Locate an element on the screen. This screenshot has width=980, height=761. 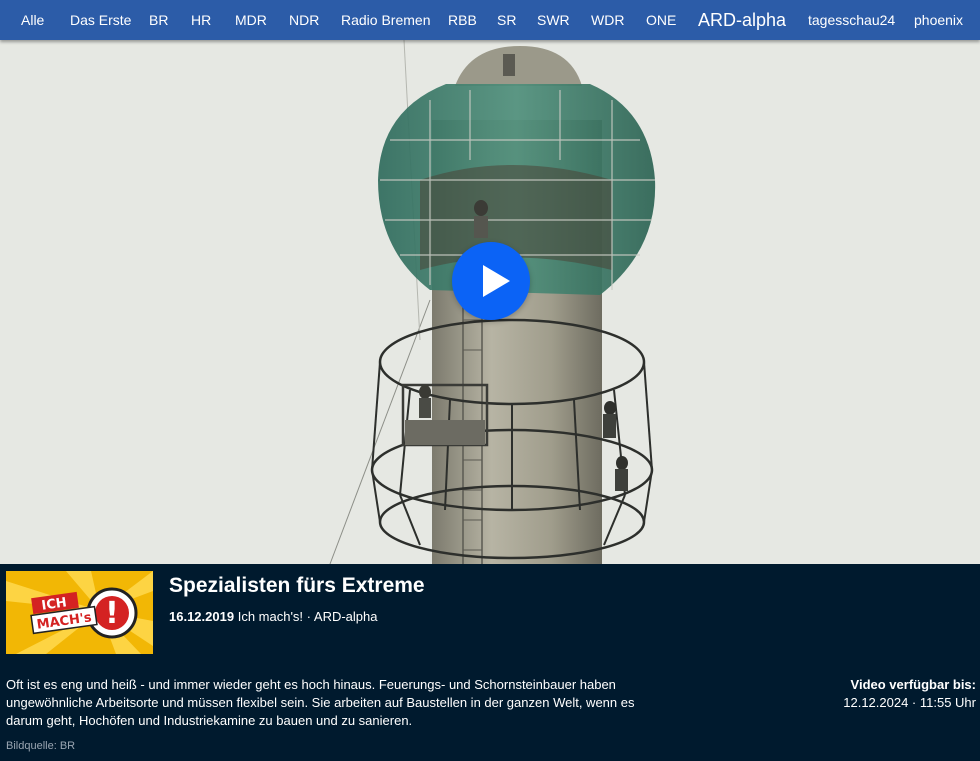
ich-machs-logo: ! ICH MACH's is located at coordinates (79, 612).